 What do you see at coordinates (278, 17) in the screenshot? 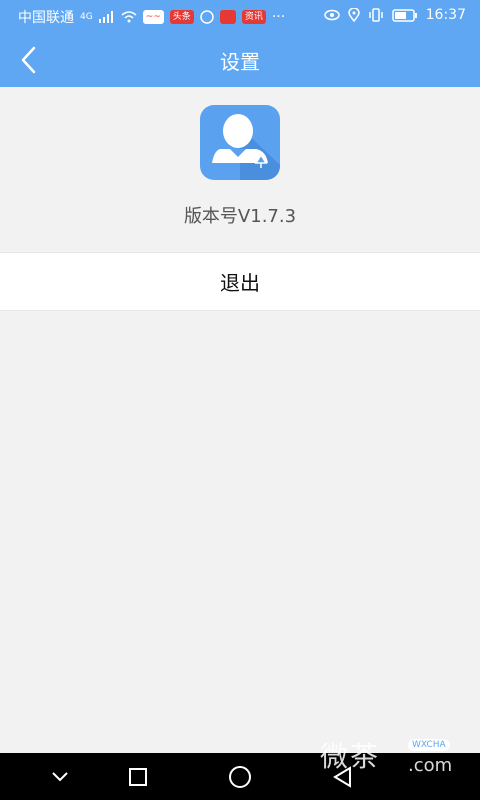
I see `more-notifications: ···` at bounding box center [278, 17].